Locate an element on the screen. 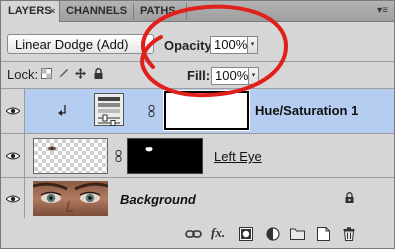 The width and height of the screenshot is (395, 249). opacity-input: 100% is located at coordinates (229, 45).